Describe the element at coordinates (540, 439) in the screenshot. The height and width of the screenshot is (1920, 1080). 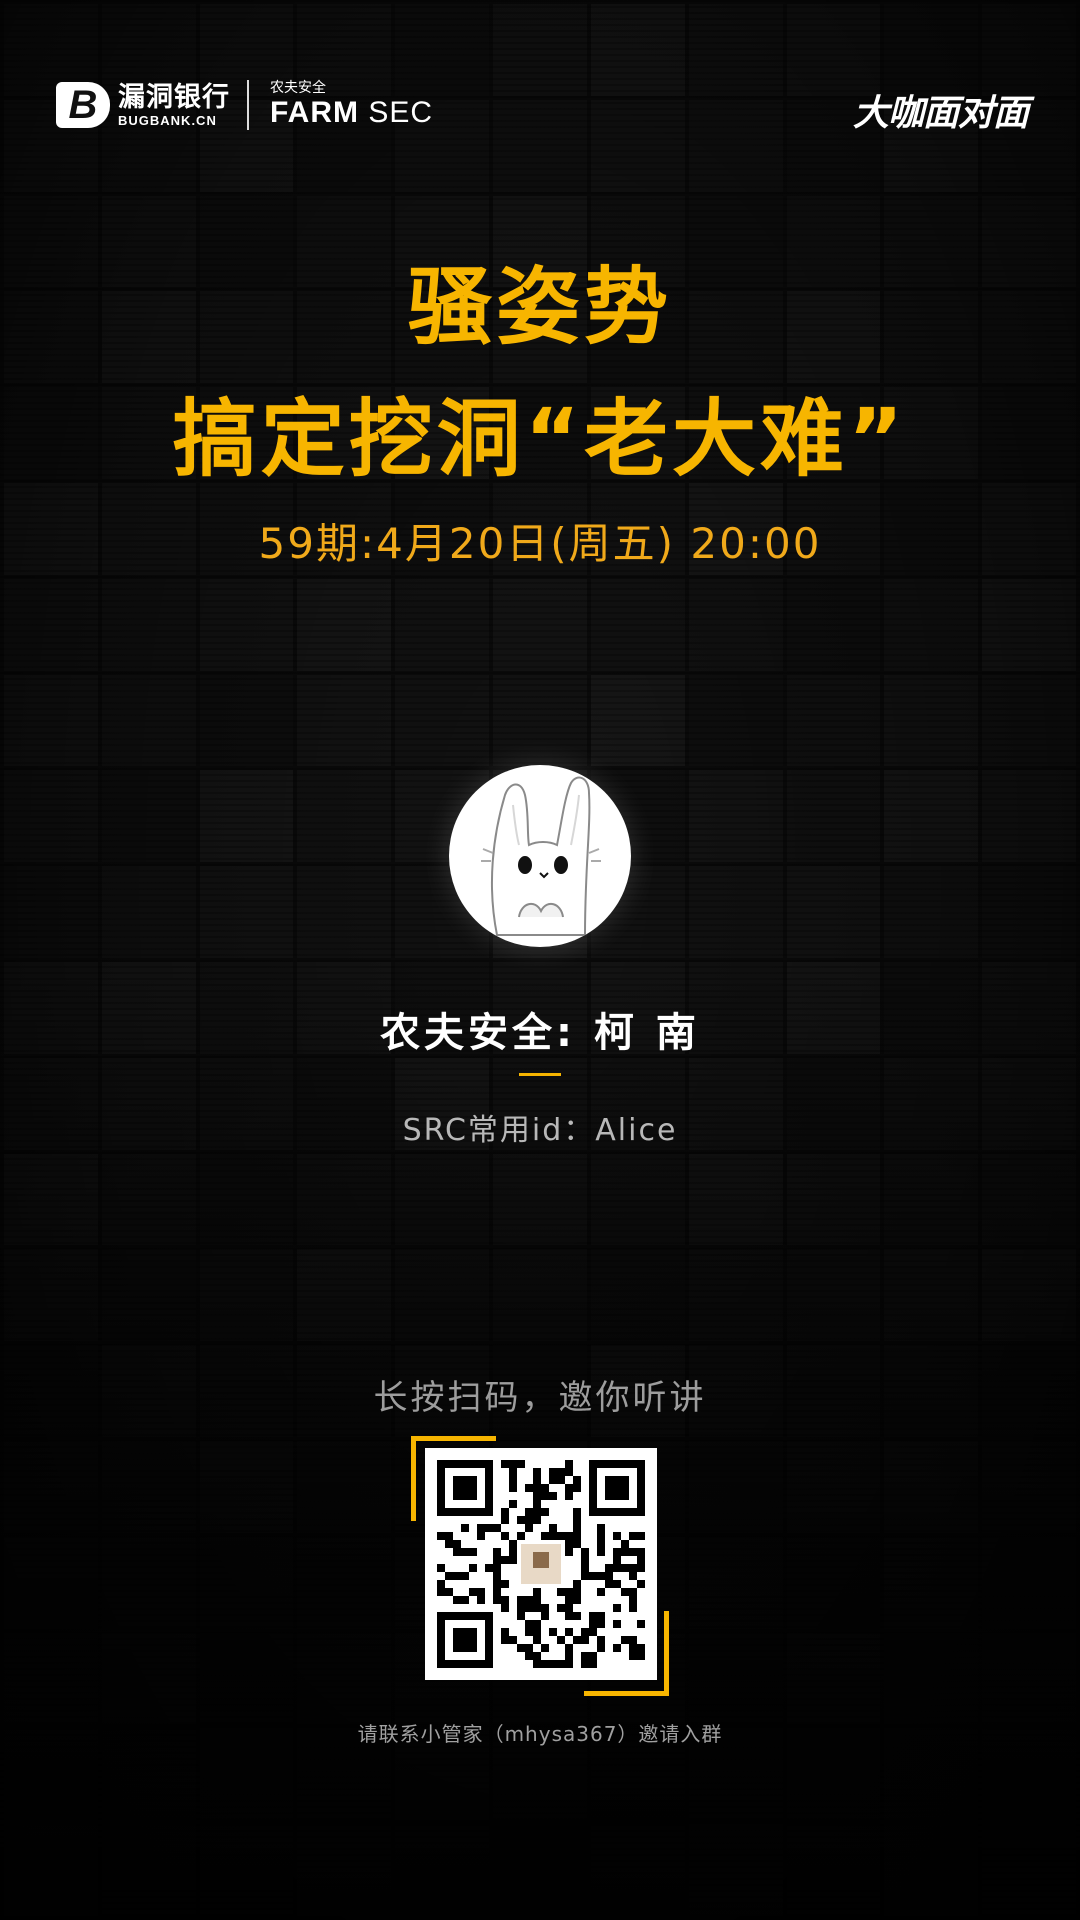
I see `headline-line2: 搞定挖洞“老大难”` at that location.